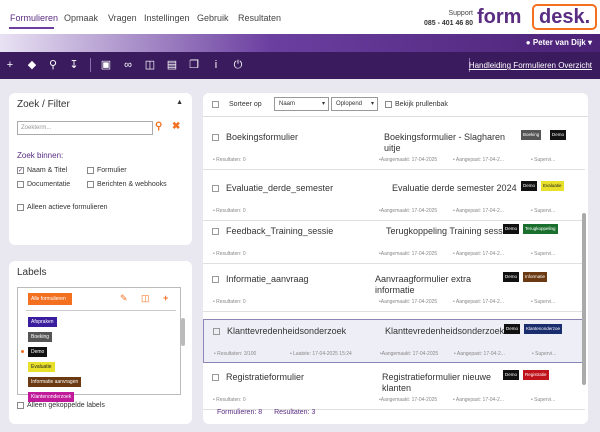  What do you see at coordinates (51, 397) in the screenshot?
I see `label-item: Klantenonderzoek` at bounding box center [51, 397].